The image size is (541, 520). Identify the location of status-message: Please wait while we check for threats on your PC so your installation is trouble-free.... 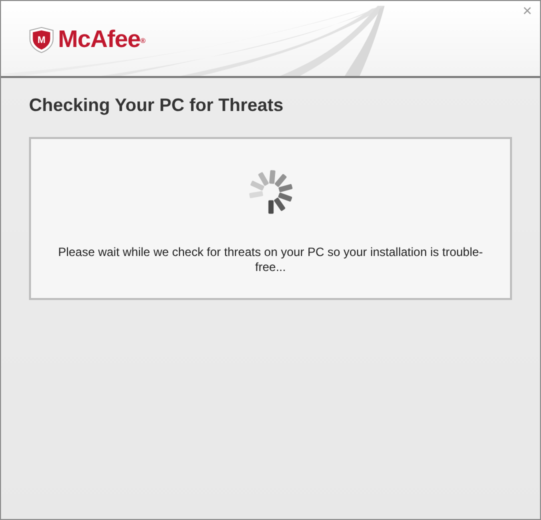
(270, 260).